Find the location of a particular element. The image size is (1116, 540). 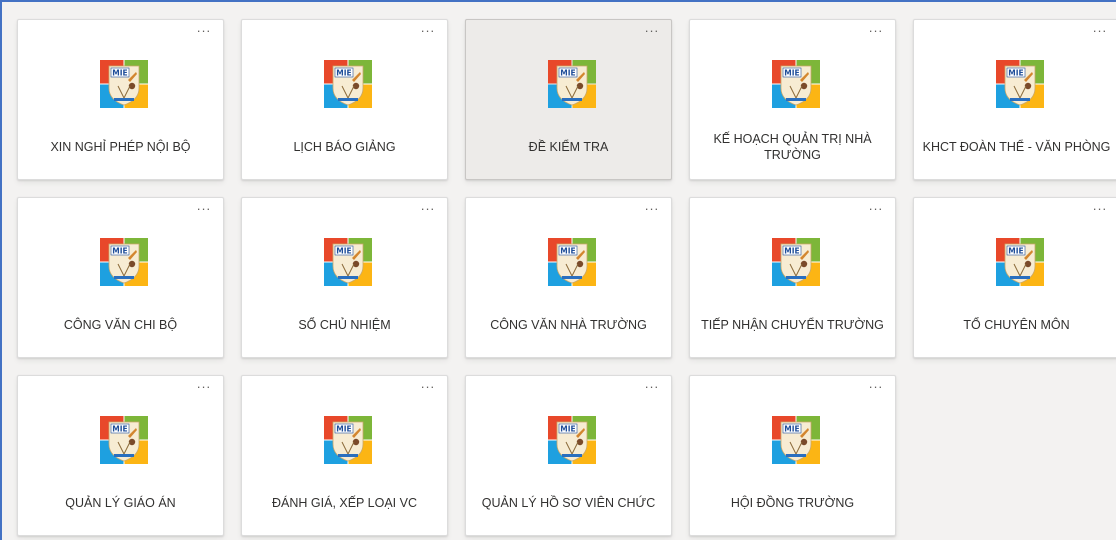

tile-label: ĐỀ KIỂM TRA is located at coordinates (568, 147).